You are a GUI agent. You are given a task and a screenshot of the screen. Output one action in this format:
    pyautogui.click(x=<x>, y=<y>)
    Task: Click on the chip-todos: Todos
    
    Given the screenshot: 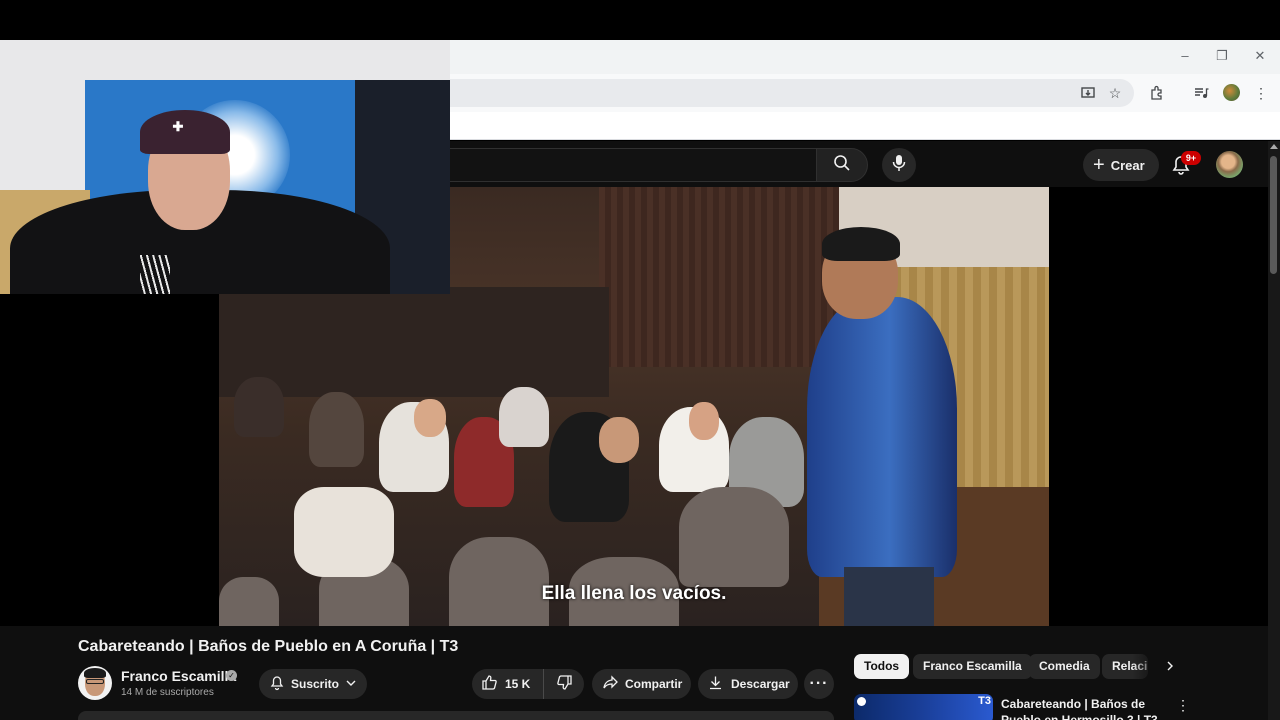 What is the action you would take?
    pyautogui.click(x=882, y=666)
    